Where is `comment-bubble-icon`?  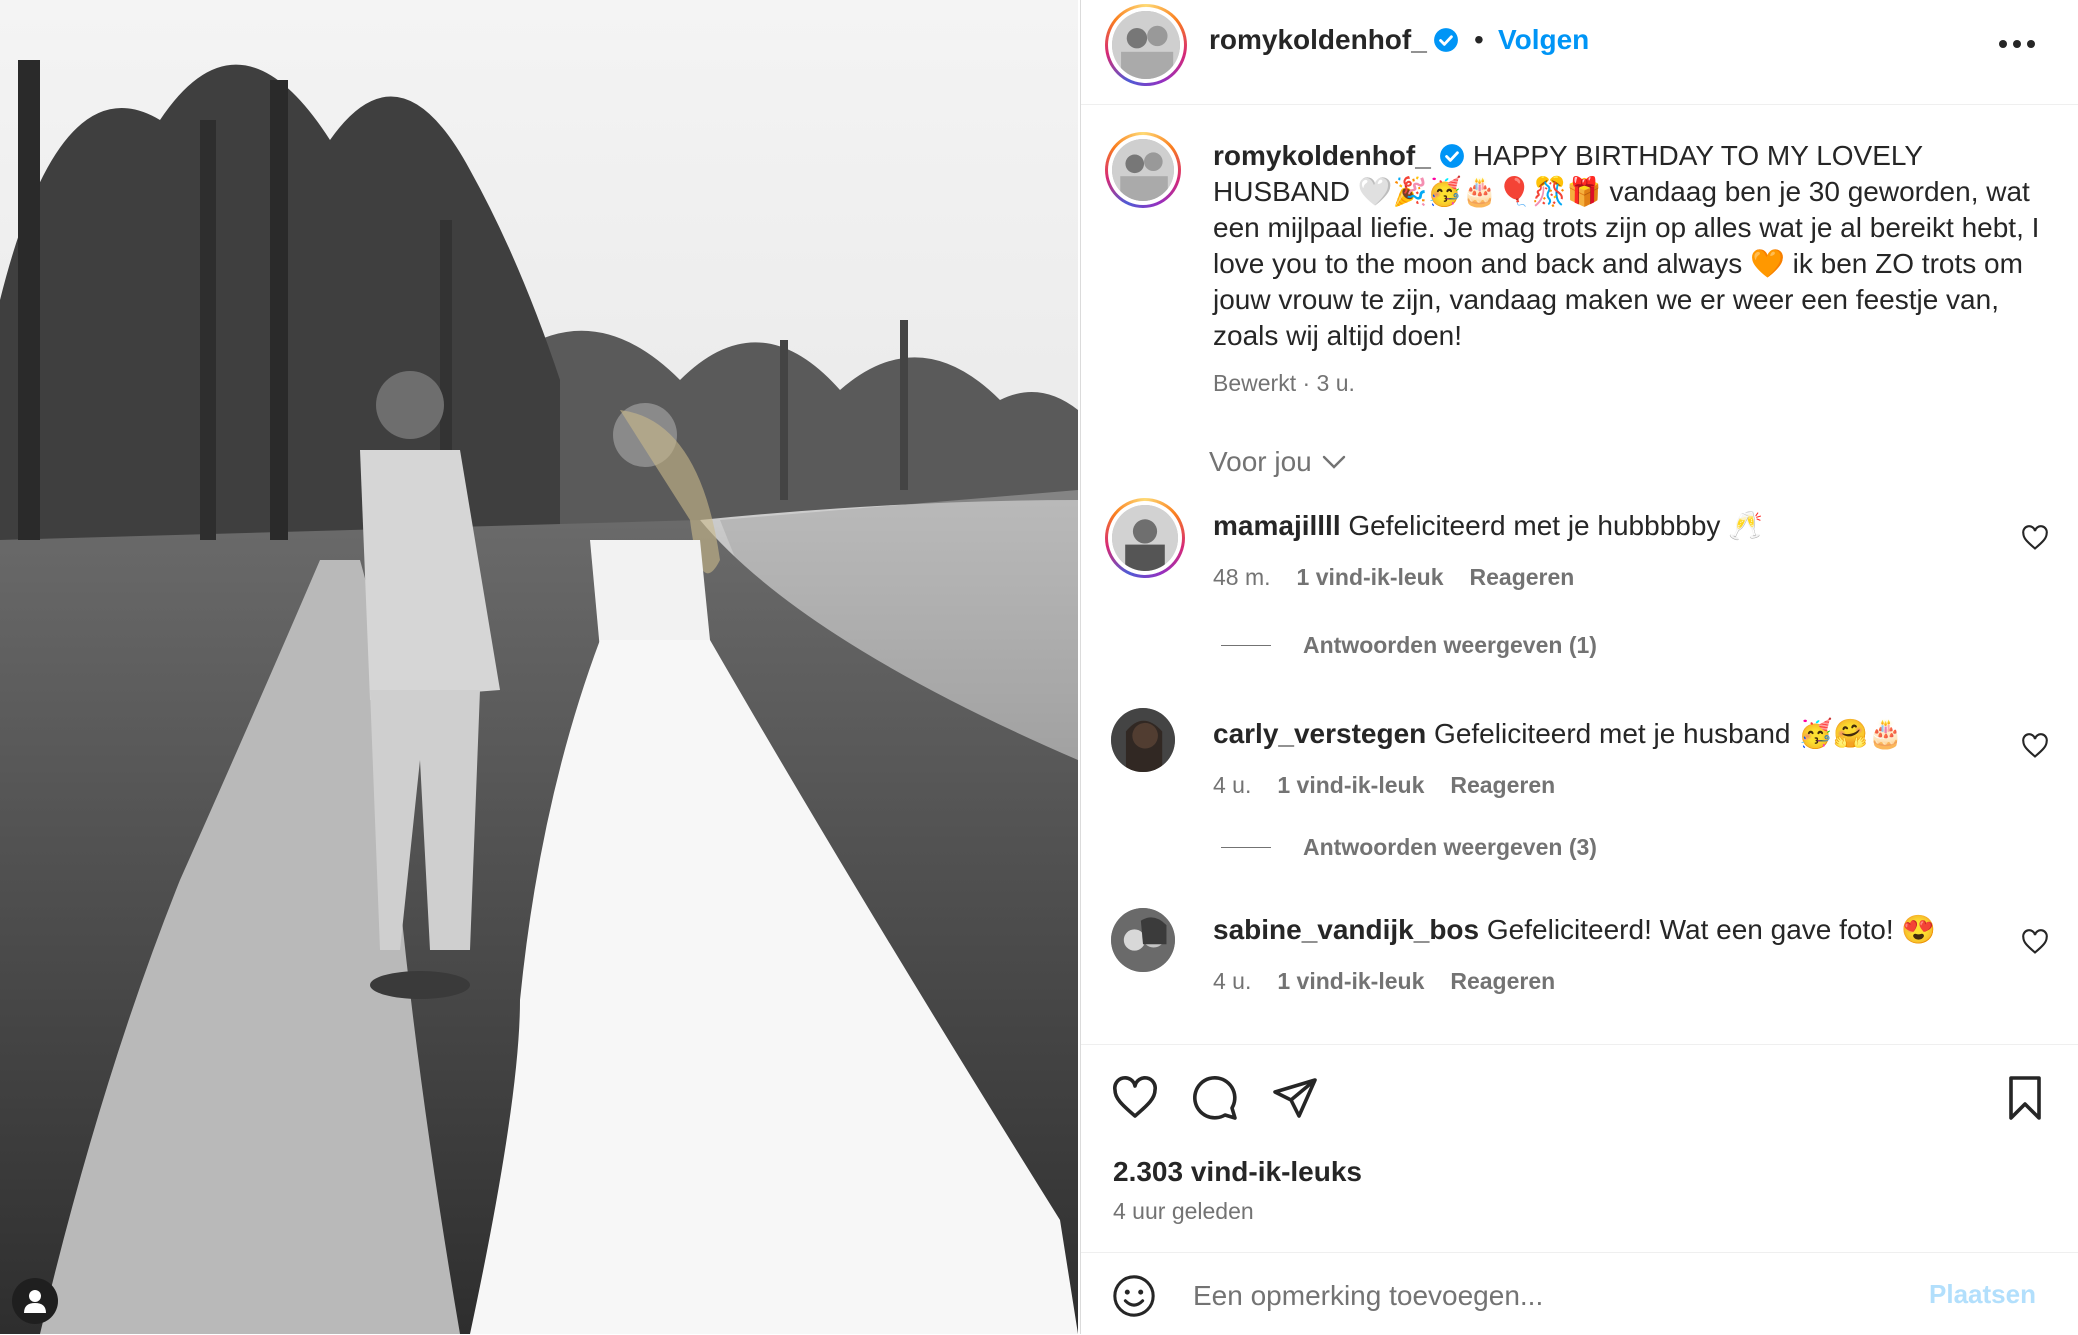
comment-bubble-icon is located at coordinates (1215, 1098).